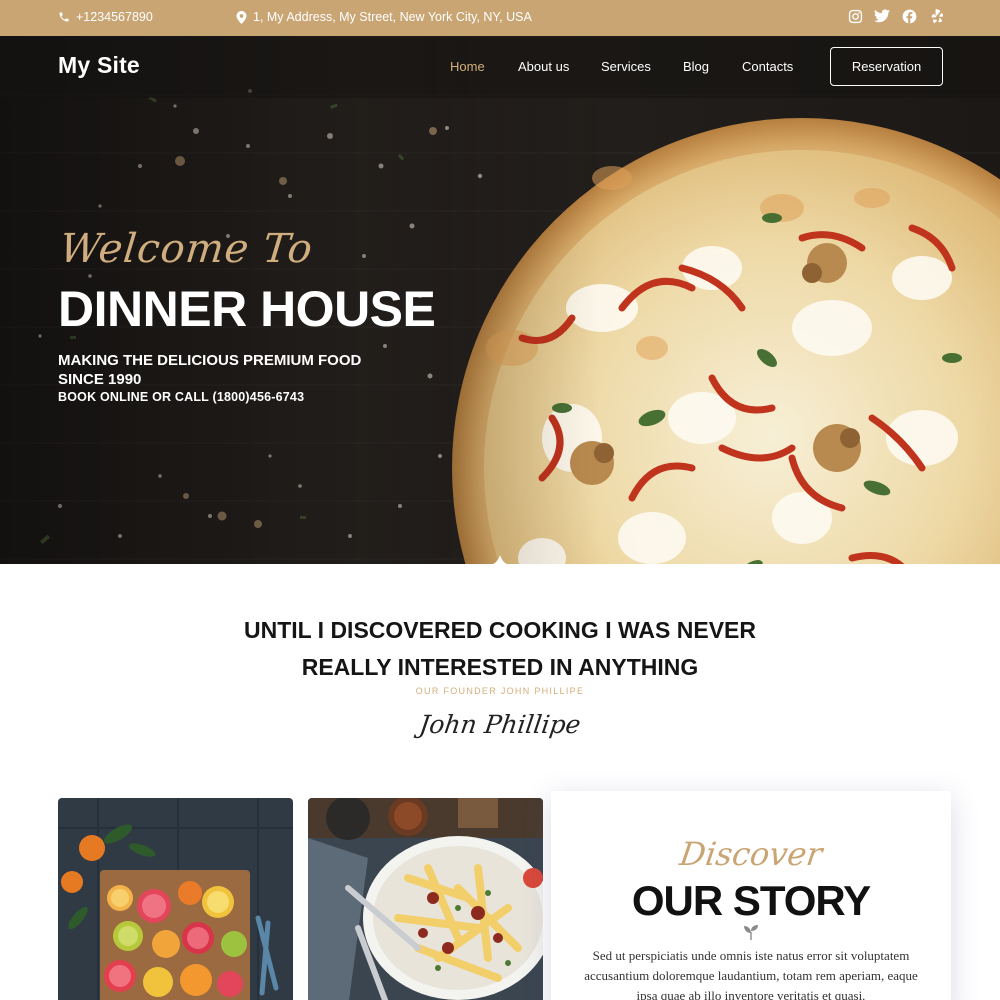  Describe the element at coordinates (751, 900) in the screenshot. I see `story-title: OUR STORY` at that location.